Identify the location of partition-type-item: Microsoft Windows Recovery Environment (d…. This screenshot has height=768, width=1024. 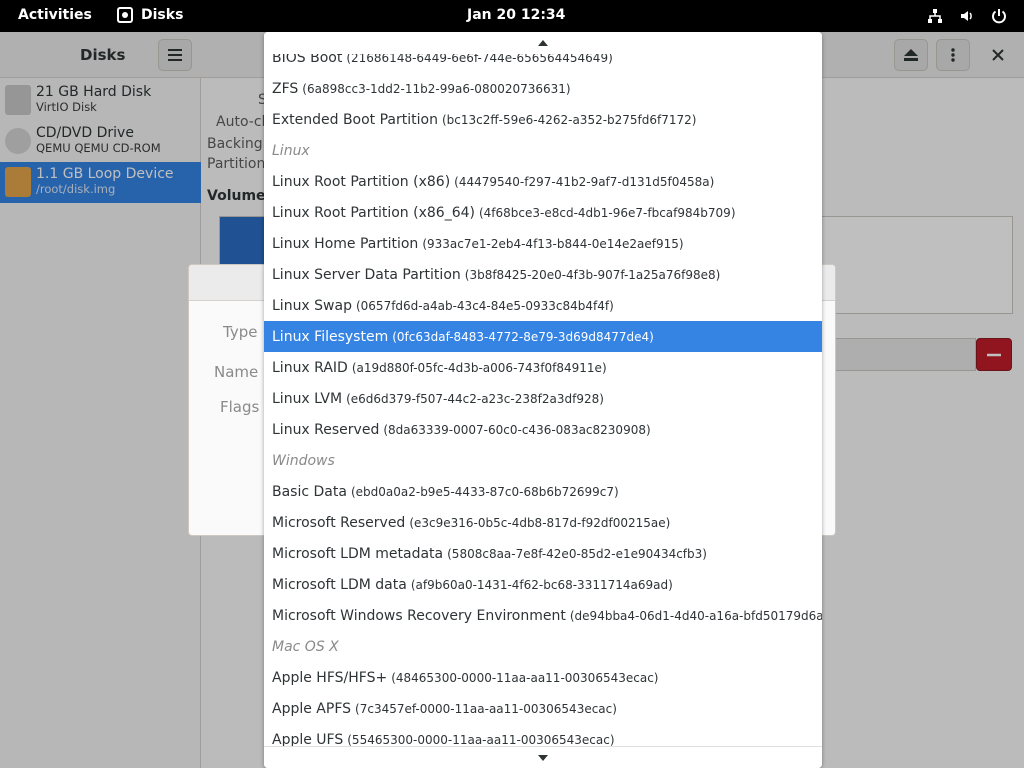
(543, 615).